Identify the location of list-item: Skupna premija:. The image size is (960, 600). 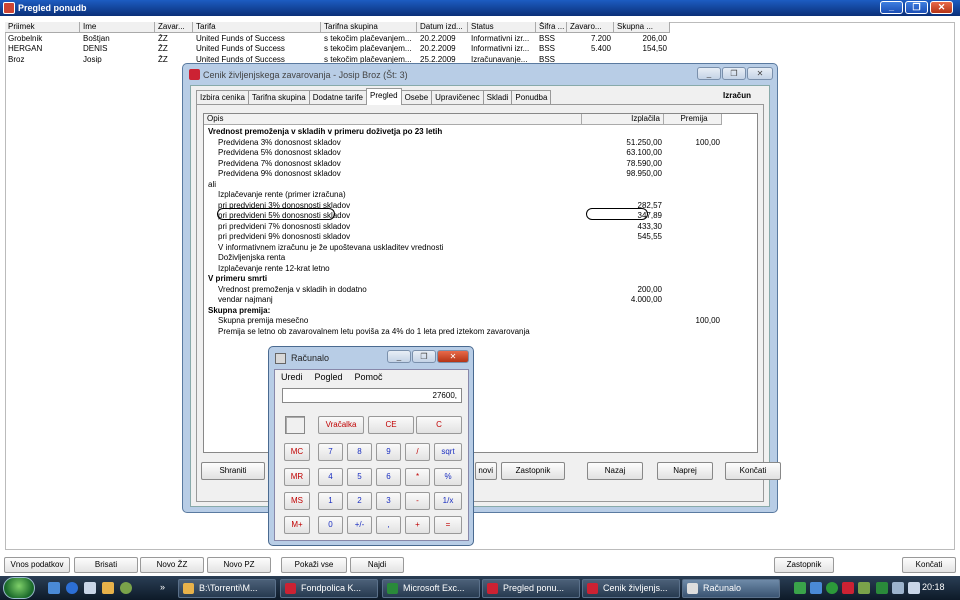
(481, 311).